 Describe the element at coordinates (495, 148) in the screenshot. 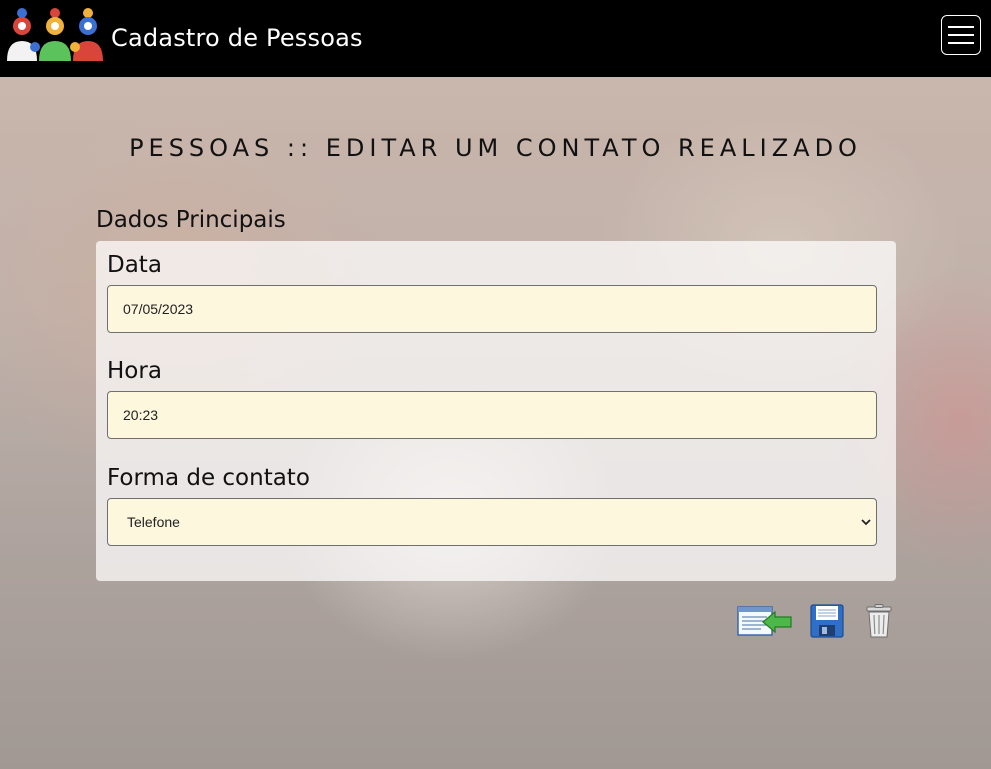

I see `page-title: PESSOAS :: EDITAR UM CONTATO REALIZADO` at that location.